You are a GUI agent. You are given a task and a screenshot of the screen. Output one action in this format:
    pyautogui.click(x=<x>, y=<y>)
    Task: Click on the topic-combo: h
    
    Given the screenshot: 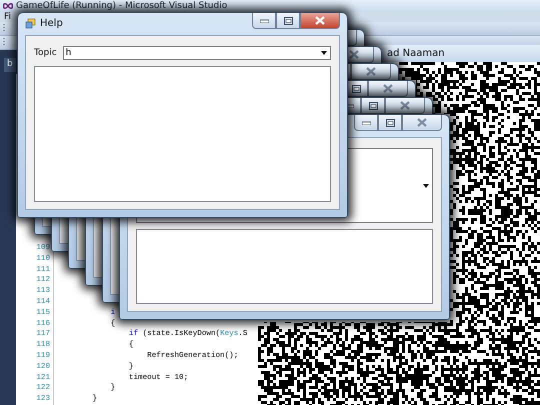 What is the action you would take?
    pyautogui.click(x=196, y=53)
    